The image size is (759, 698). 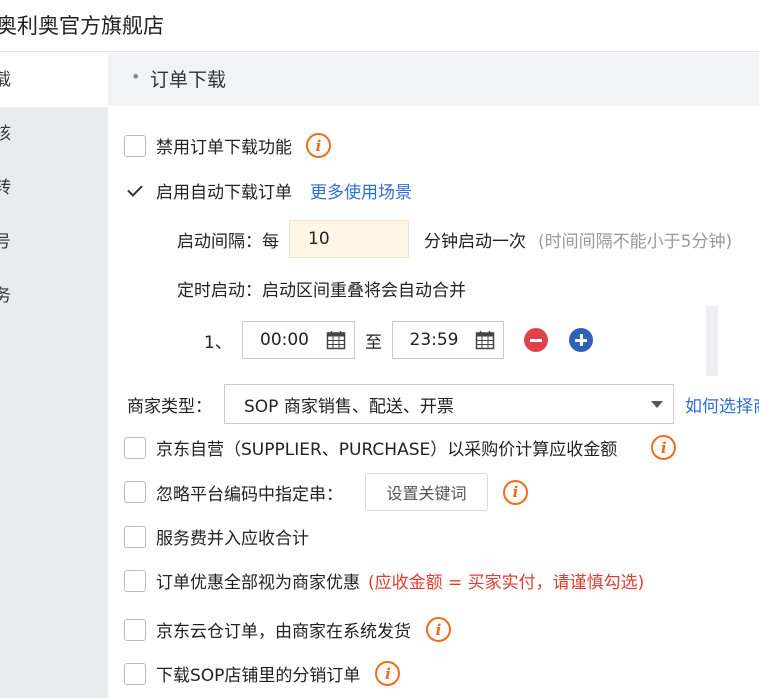 What do you see at coordinates (224, 148) in the screenshot?
I see `disable-download-label: 禁用订单下载功能` at bounding box center [224, 148].